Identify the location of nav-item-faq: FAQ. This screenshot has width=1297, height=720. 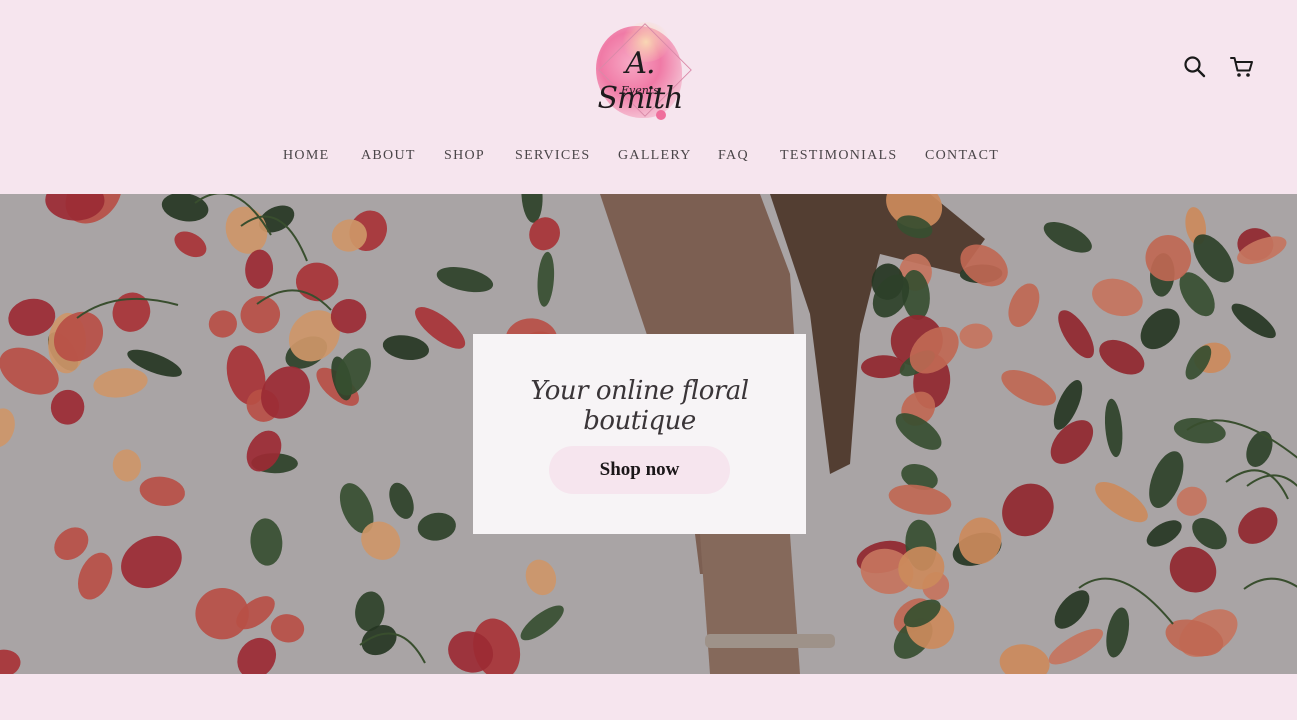
(733, 156).